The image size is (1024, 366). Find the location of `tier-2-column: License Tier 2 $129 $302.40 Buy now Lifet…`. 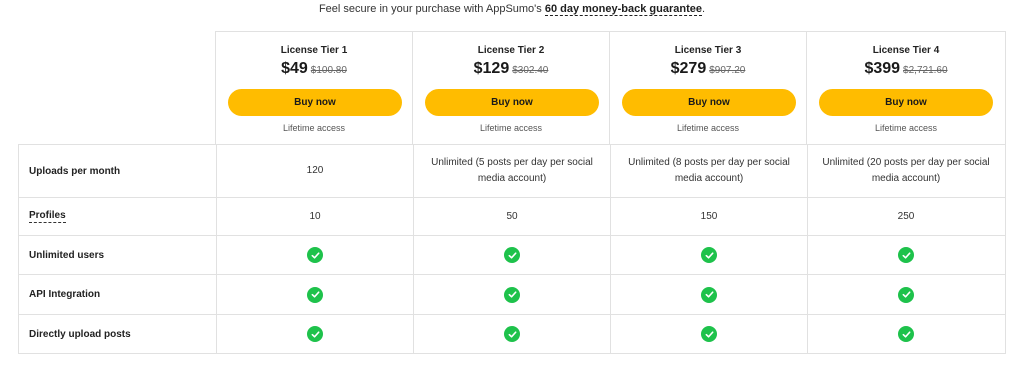

tier-2-column: License Tier 2 $129 $302.40 Buy now Lifet… is located at coordinates (510, 87).